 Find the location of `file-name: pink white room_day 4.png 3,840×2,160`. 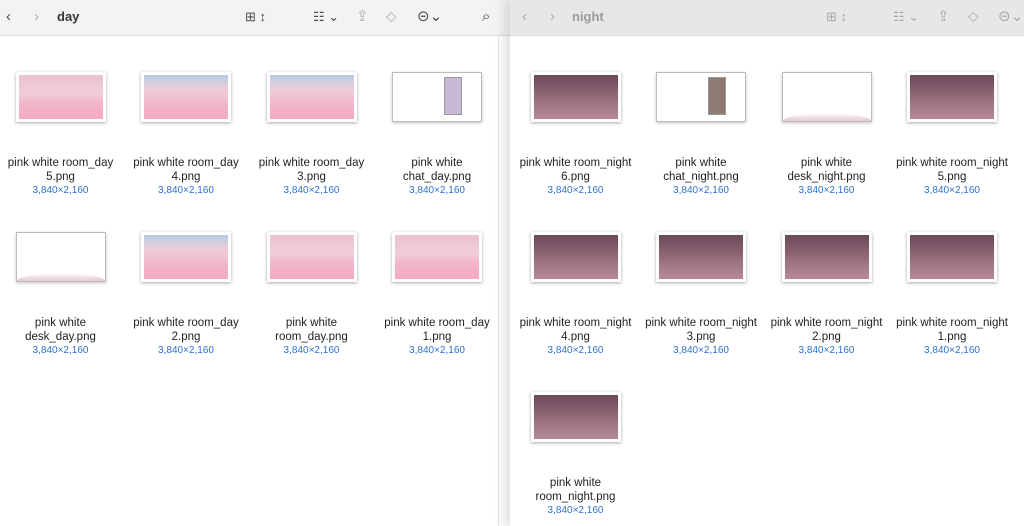

file-name: pink white room_day 4.png 3,840×2,160 is located at coordinates (186, 176).